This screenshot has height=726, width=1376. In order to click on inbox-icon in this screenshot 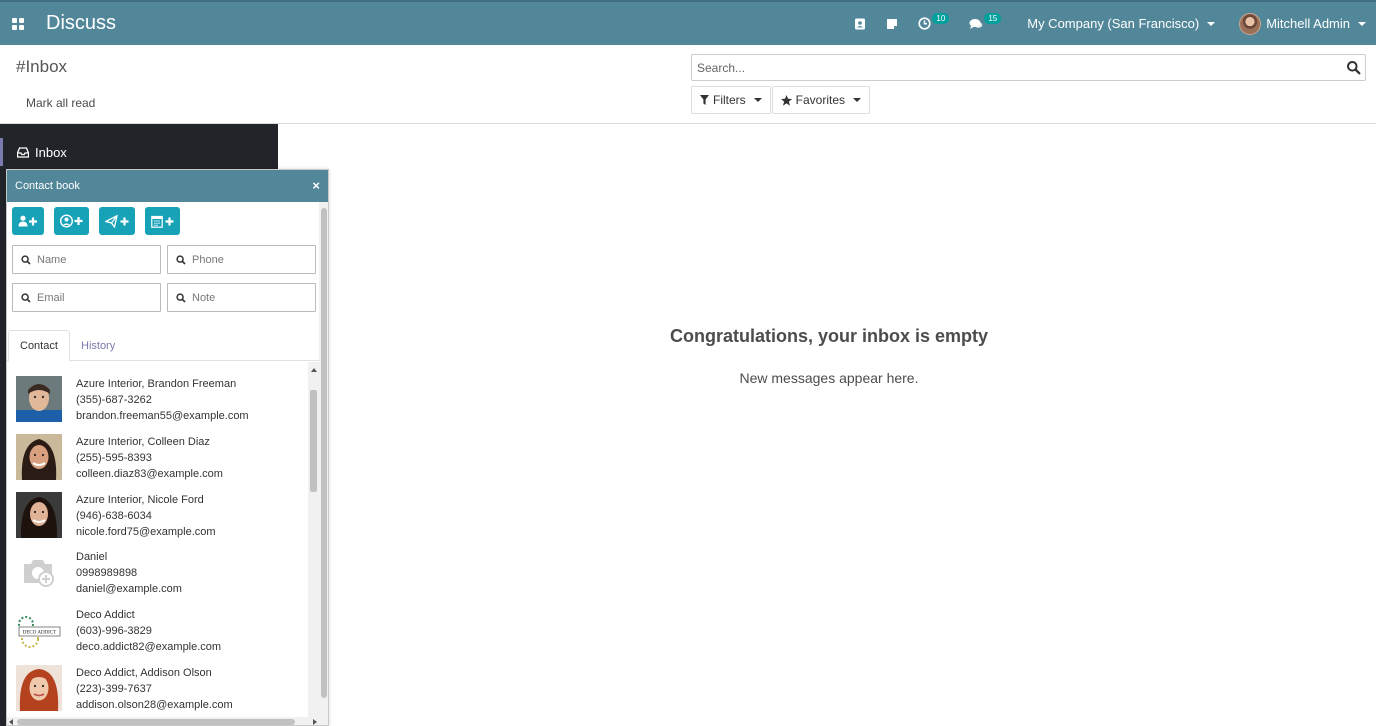, I will do `click(23, 152)`.